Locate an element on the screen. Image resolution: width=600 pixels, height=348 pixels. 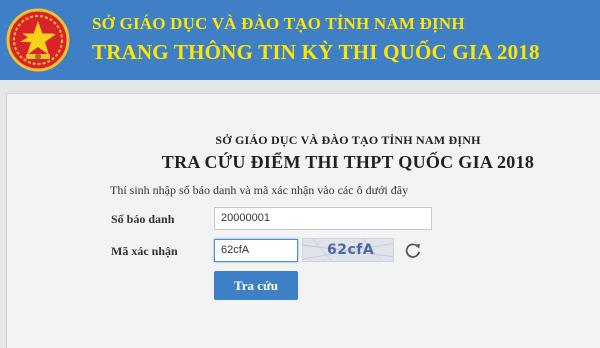
captcha-label: Mã xác nhận is located at coordinates (144, 251).